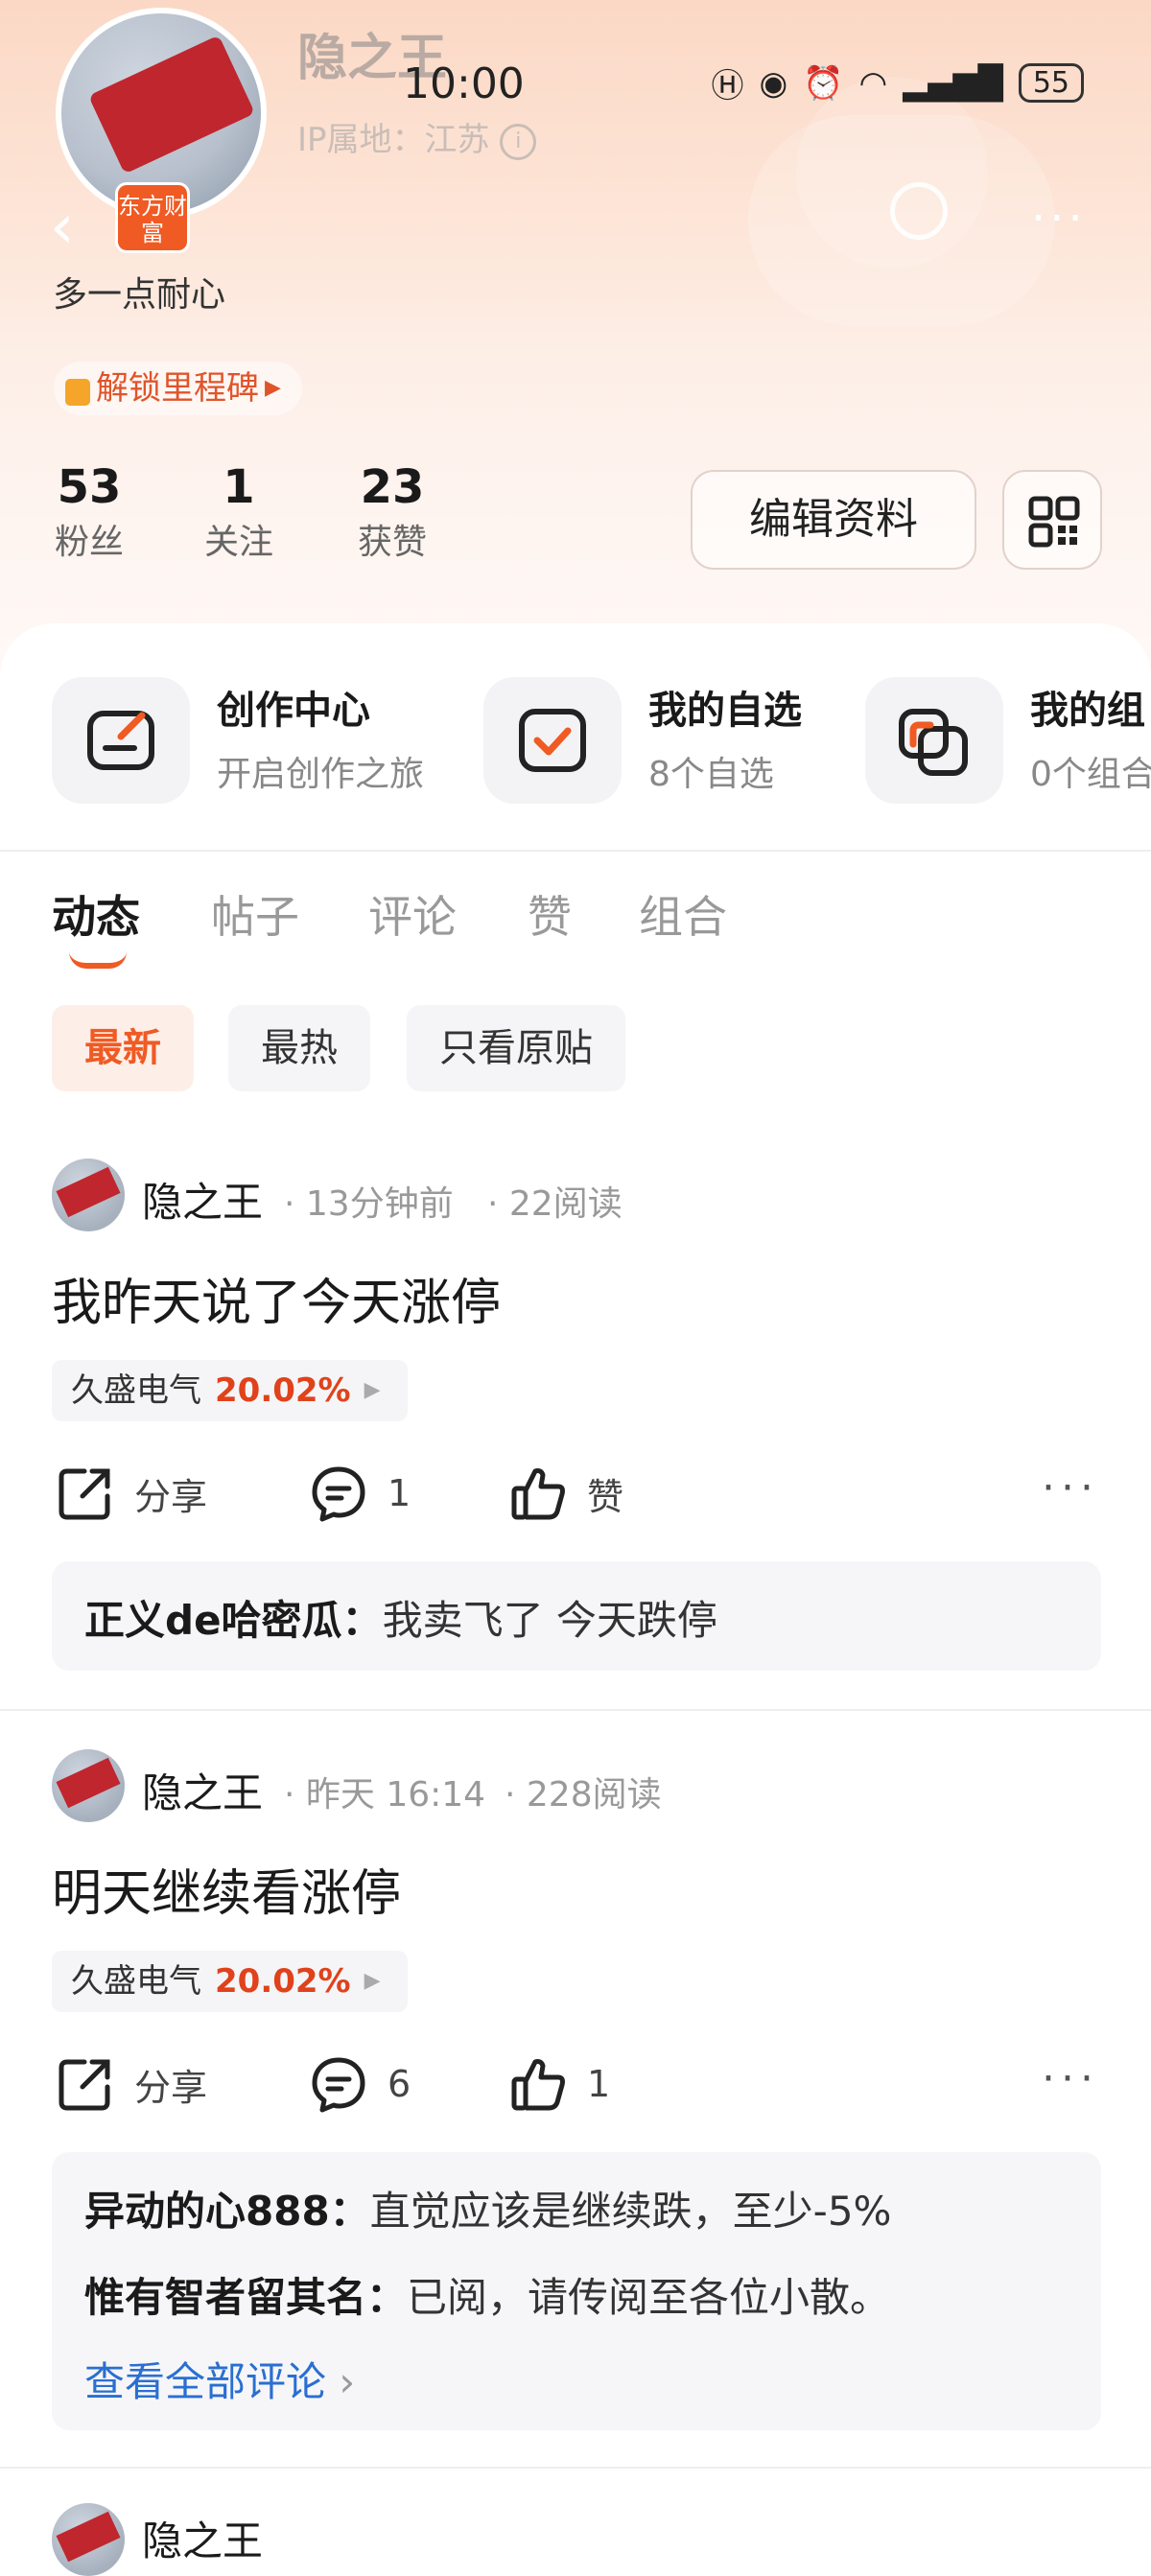 Image resolution: width=1151 pixels, height=2576 pixels. Describe the element at coordinates (227, 2211) in the screenshot. I see `comment-user: 异动的心888：` at that location.